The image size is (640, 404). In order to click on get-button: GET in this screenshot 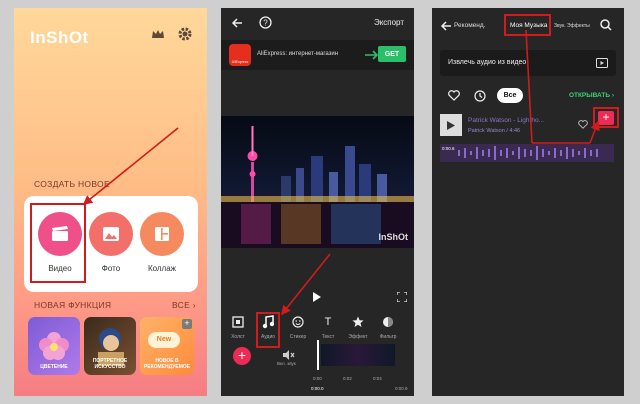, I will do `click(392, 54)`.